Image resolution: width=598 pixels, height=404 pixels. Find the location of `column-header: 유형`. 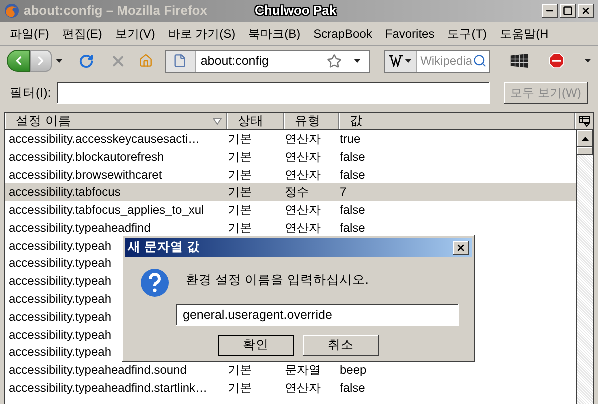

column-header: 유형 is located at coordinates (311, 121).